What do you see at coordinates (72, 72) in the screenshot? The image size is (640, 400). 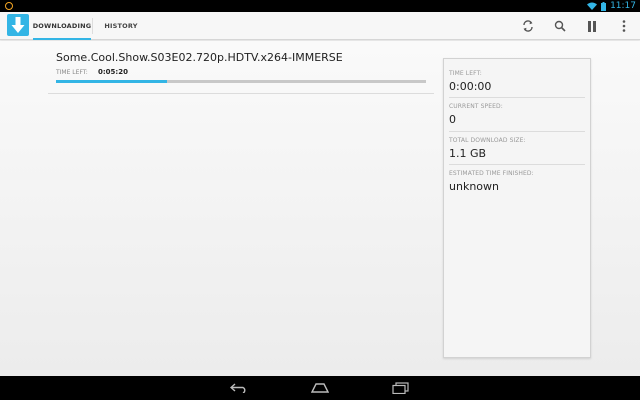 I see `time-left-label: TIME LEFT:` at bounding box center [72, 72].